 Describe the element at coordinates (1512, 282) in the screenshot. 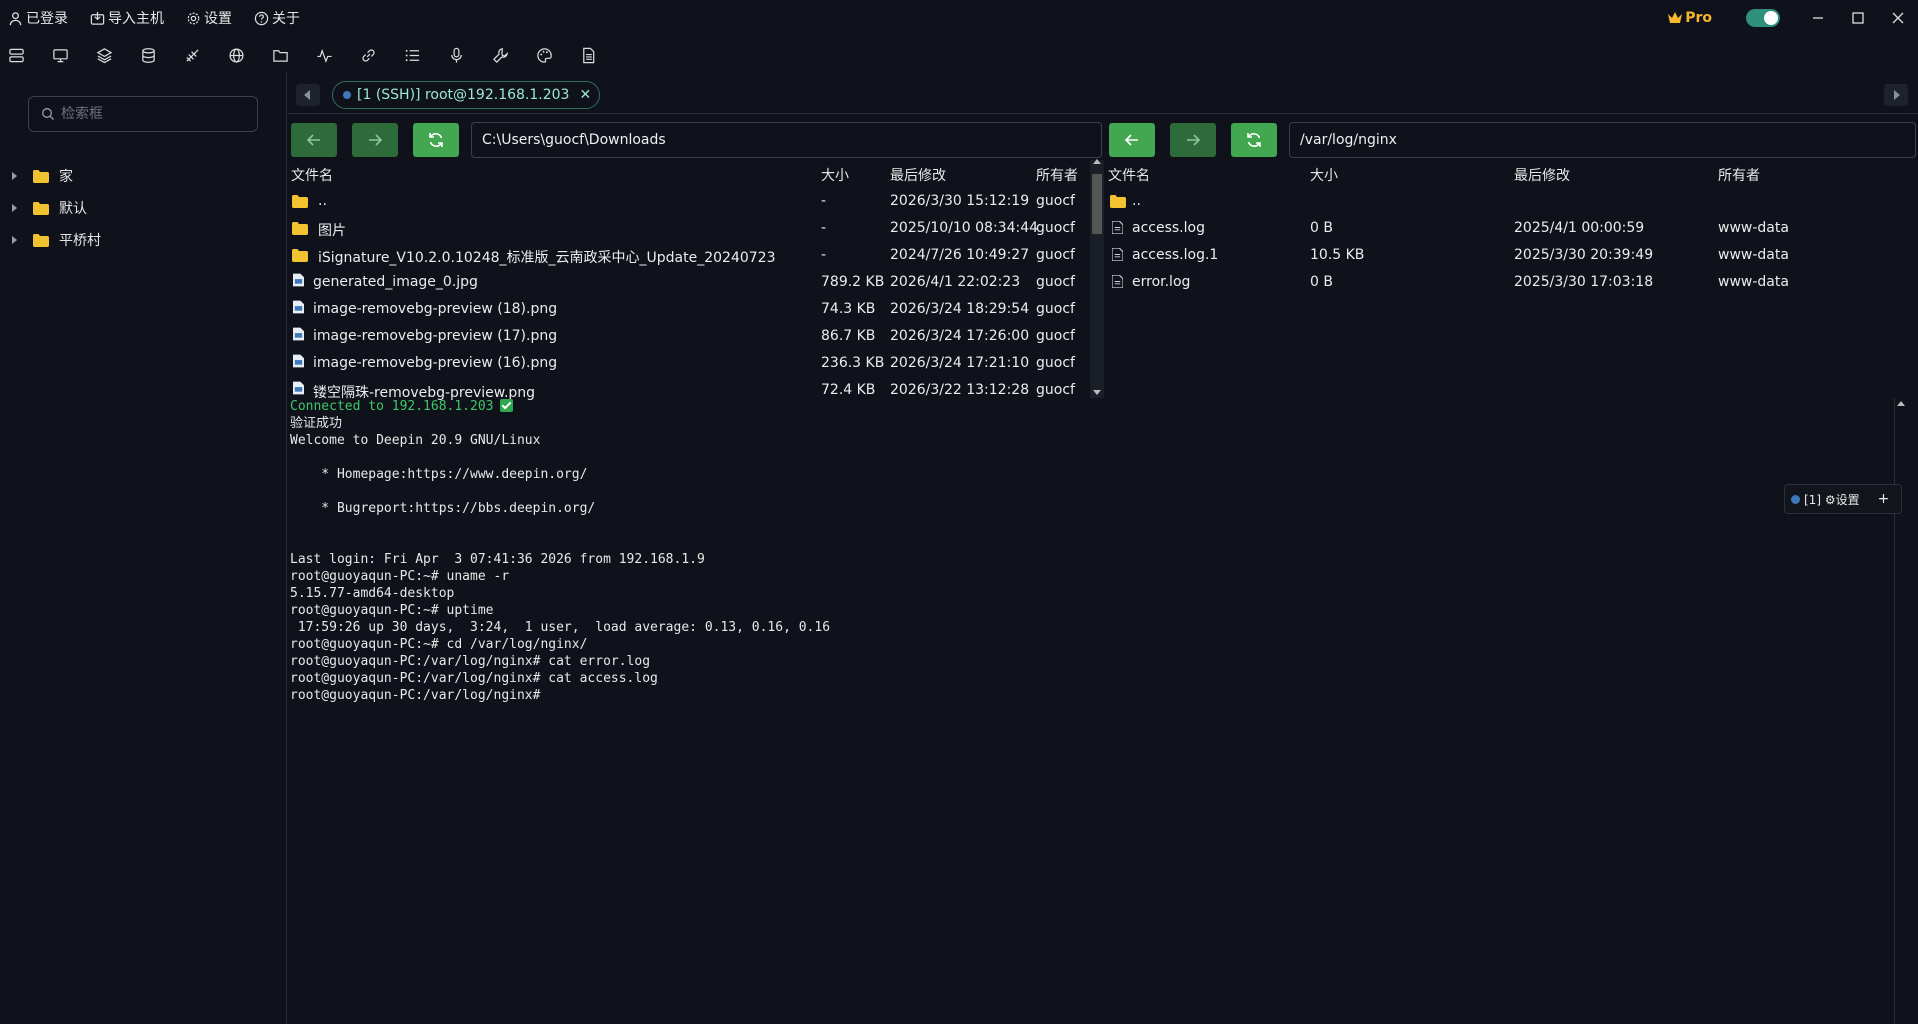

I see `table-row: error.log 0 B 2025/3/30 17:03:18 www-data` at that location.